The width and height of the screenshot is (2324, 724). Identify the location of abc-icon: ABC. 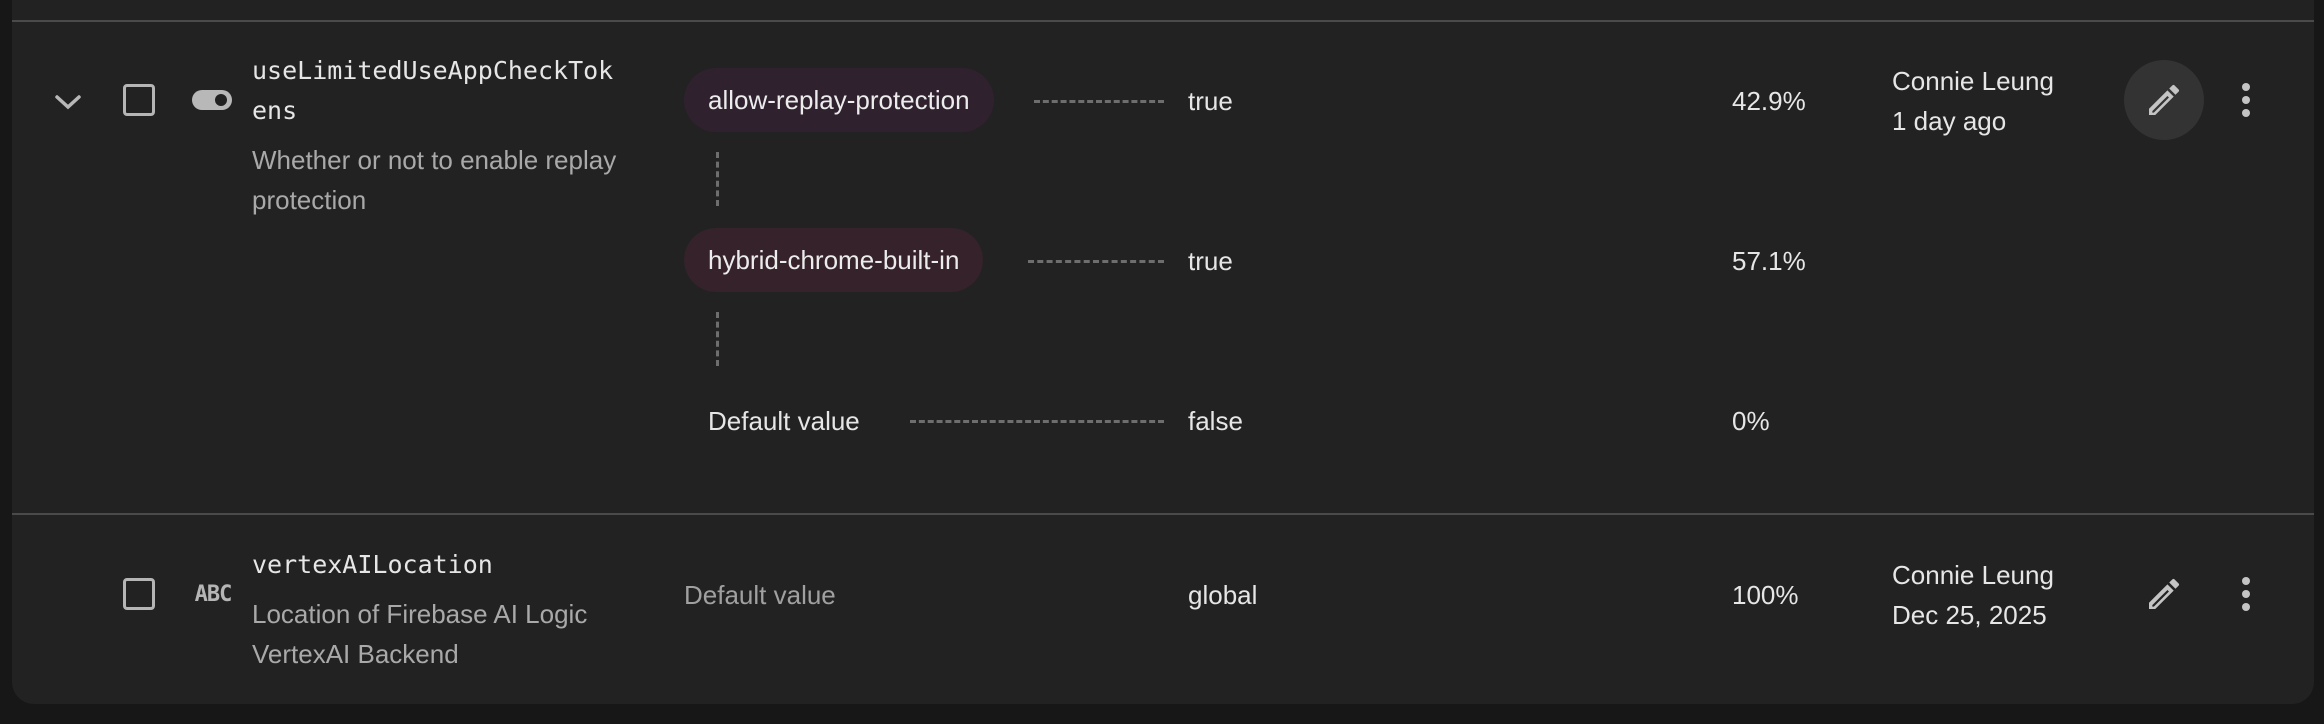
(213, 594).